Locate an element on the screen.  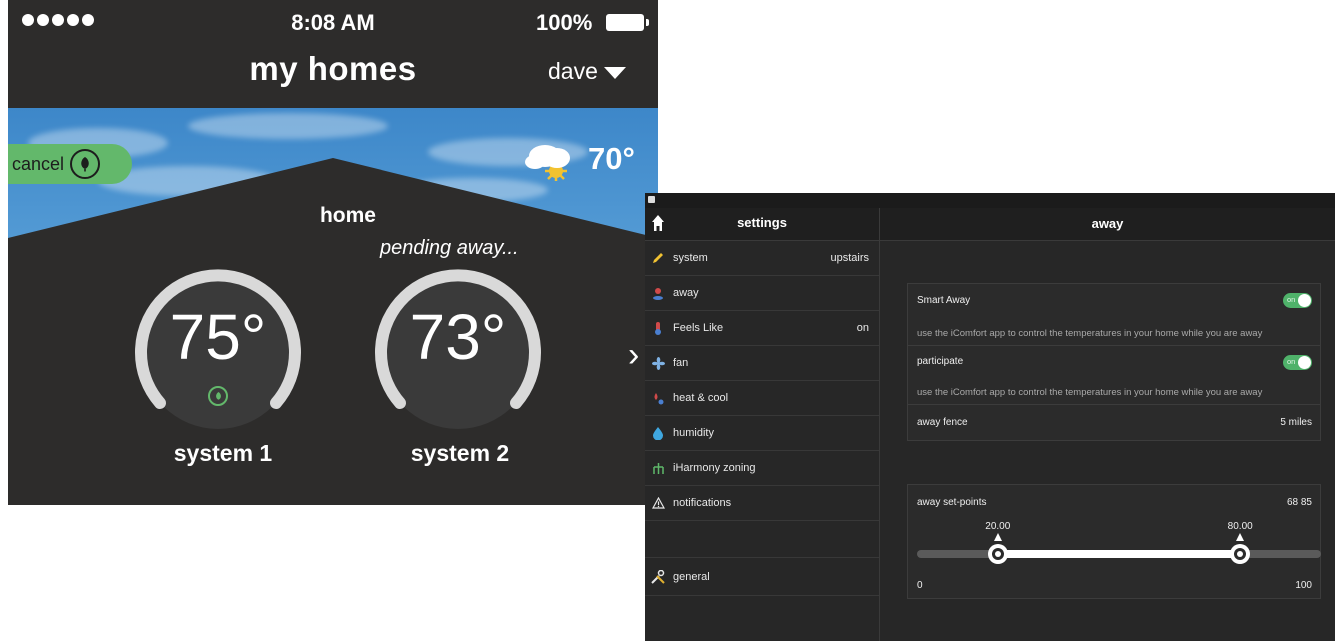
thermometer-icon is located at coordinates (658, 328).